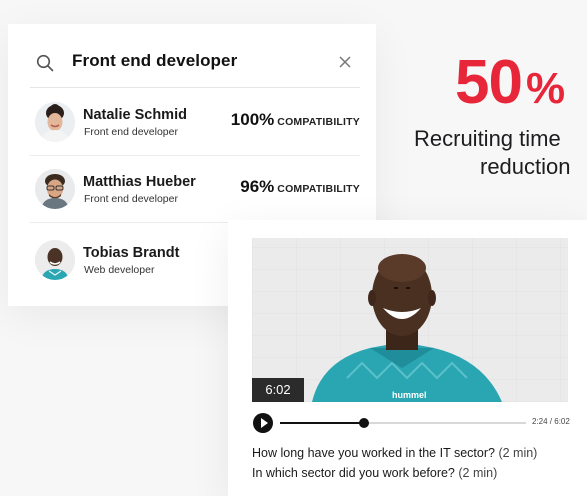  What do you see at coordinates (154, 61) in the screenshot?
I see `search-input: Front end developer` at bounding box center [154, 61].